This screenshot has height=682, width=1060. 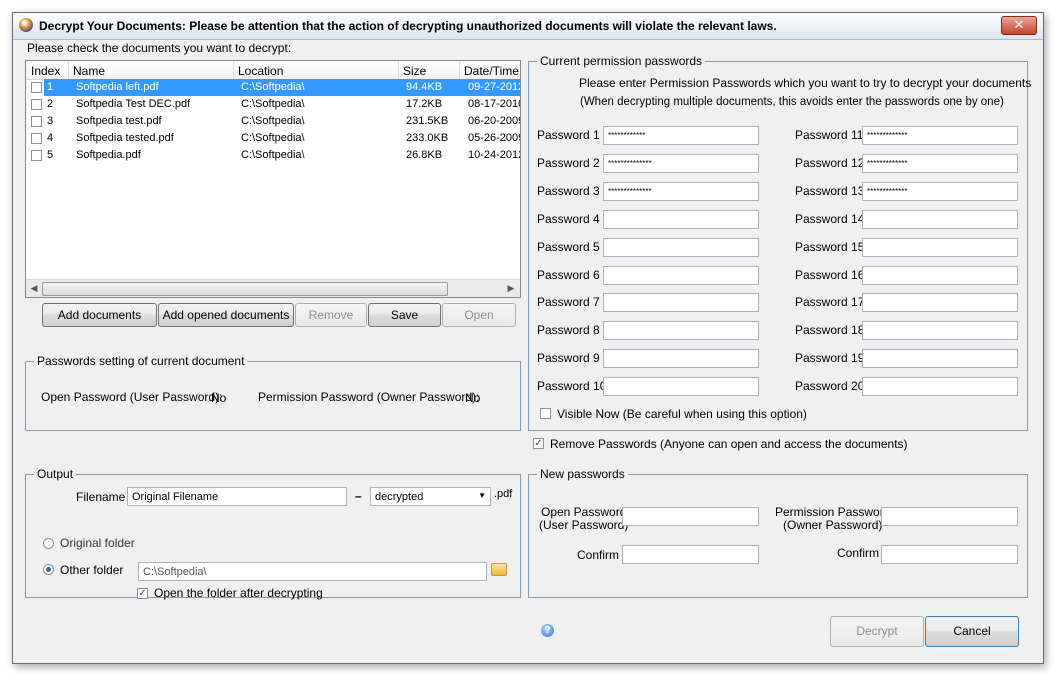 What do you see at coordinates (97, 543) in the screenshot?
I see `original-folder-label: Original folder` at bounding box center [97, 543].